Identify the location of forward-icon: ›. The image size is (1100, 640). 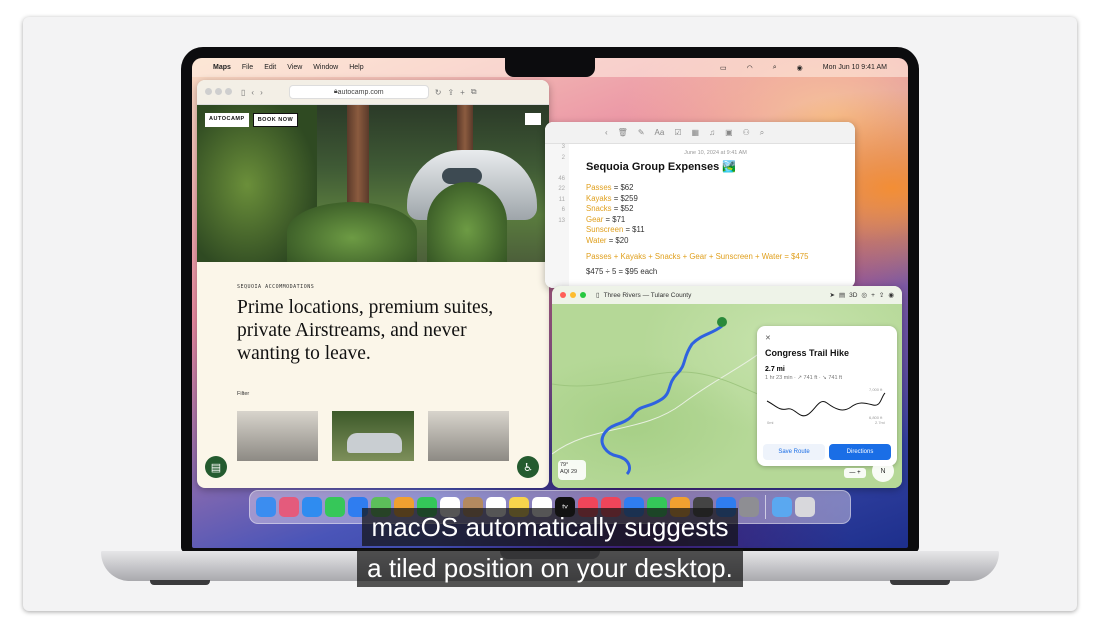
(261, 92).